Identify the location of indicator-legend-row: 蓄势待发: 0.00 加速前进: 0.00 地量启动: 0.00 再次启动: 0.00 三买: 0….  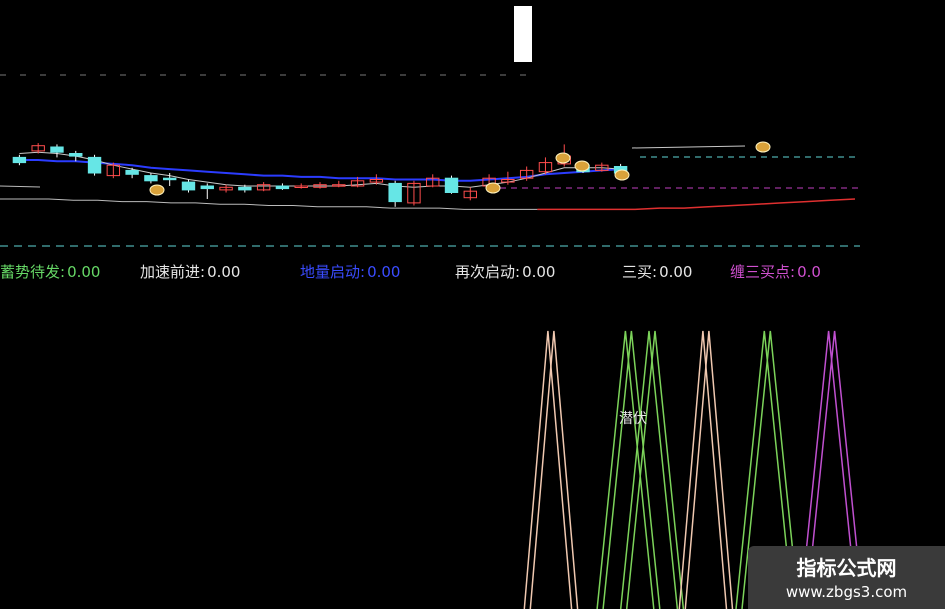
(472, 272).